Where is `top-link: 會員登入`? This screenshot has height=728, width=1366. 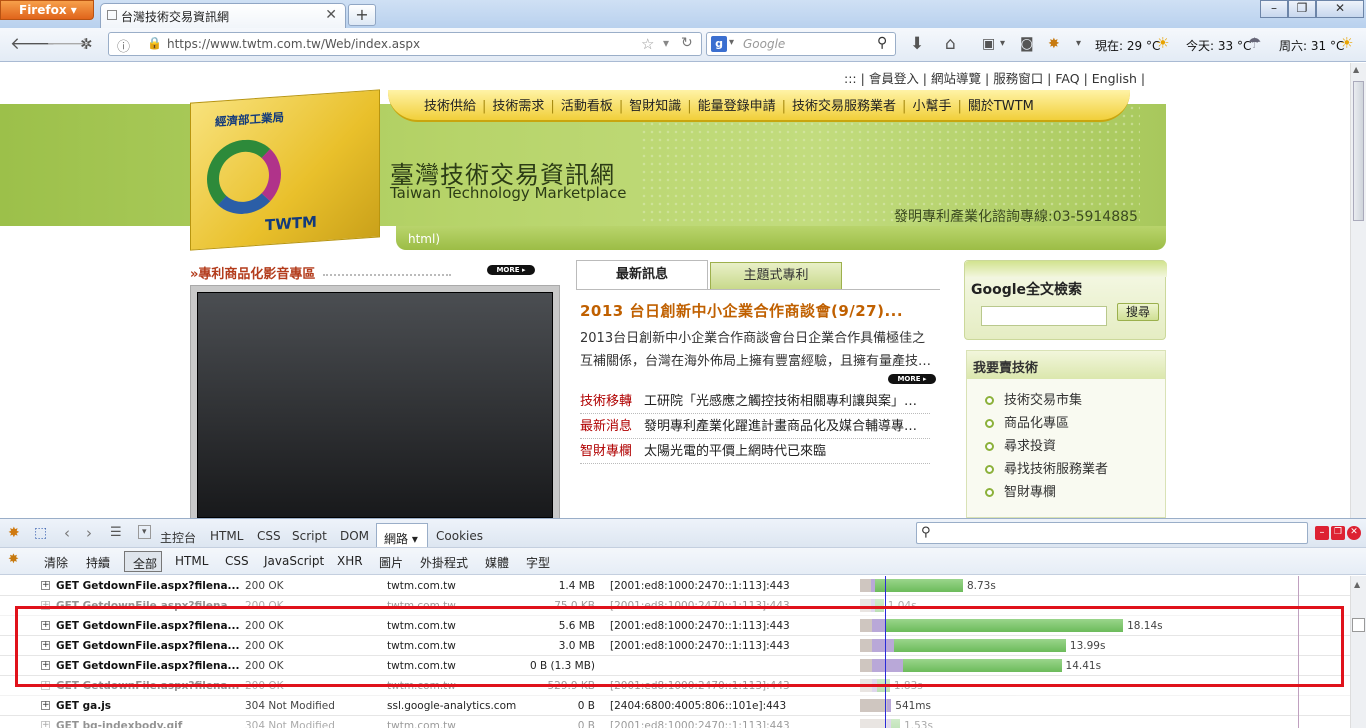 top-link: 會員登入 is located at coordinates (894, 78).